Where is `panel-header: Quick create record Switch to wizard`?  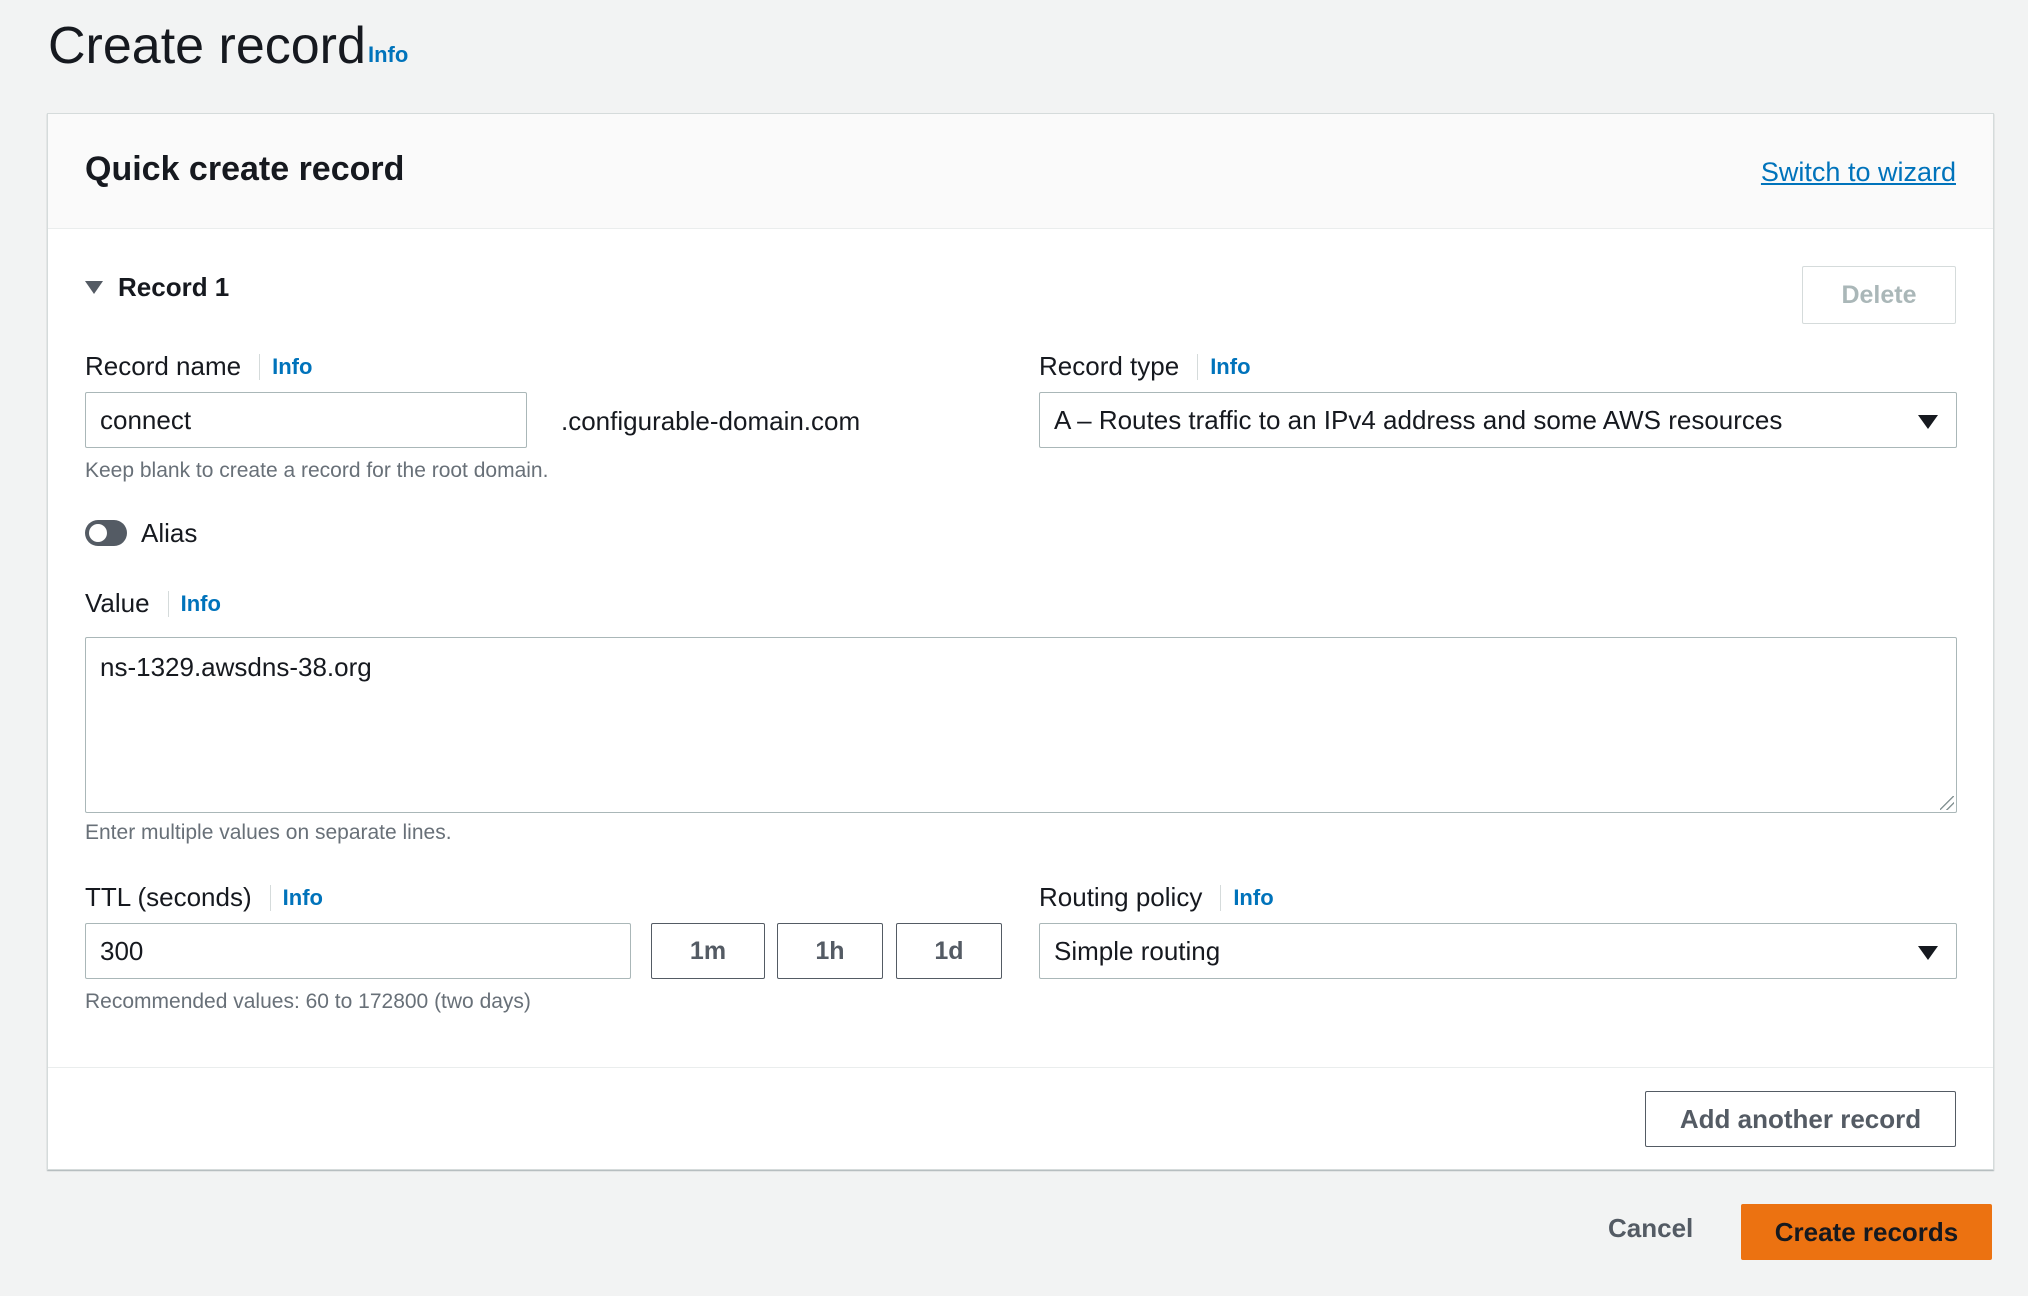
panel-header: Quick create record Switch to wizard is located at coordinates (1020, 171).